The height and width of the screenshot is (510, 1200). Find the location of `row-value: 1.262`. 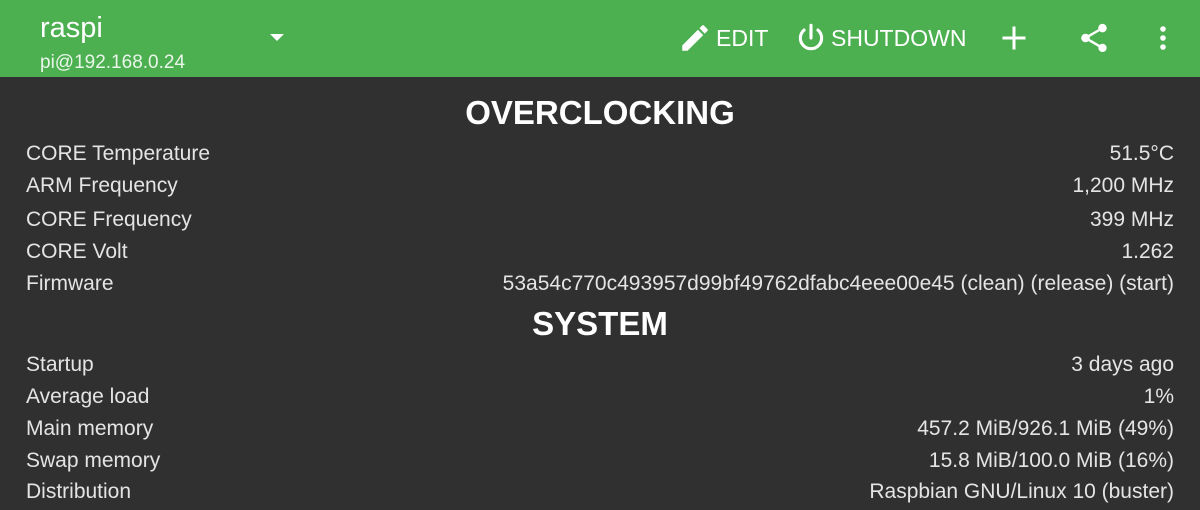

row-value: 1.262 is located at coordinates (1147, 251).